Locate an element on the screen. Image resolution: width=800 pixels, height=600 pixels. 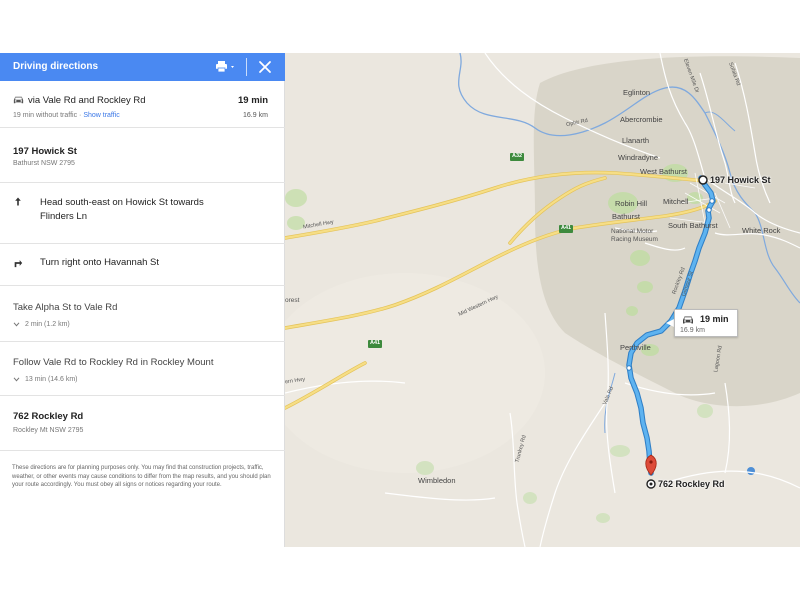
place-wimbledon: Wimbledon is located at coordinates (437, 480).